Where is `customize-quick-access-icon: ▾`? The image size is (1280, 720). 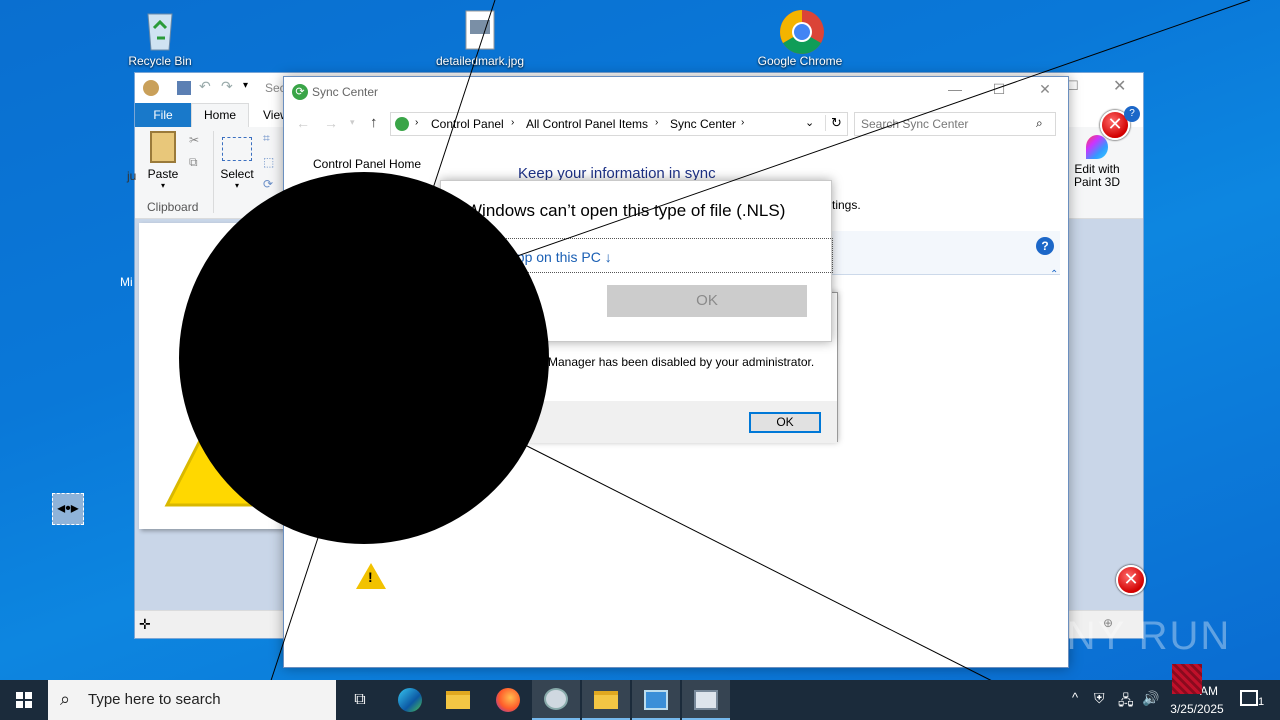
customize-quick-access-icon: ▾ is located at coordinates (245, 85).